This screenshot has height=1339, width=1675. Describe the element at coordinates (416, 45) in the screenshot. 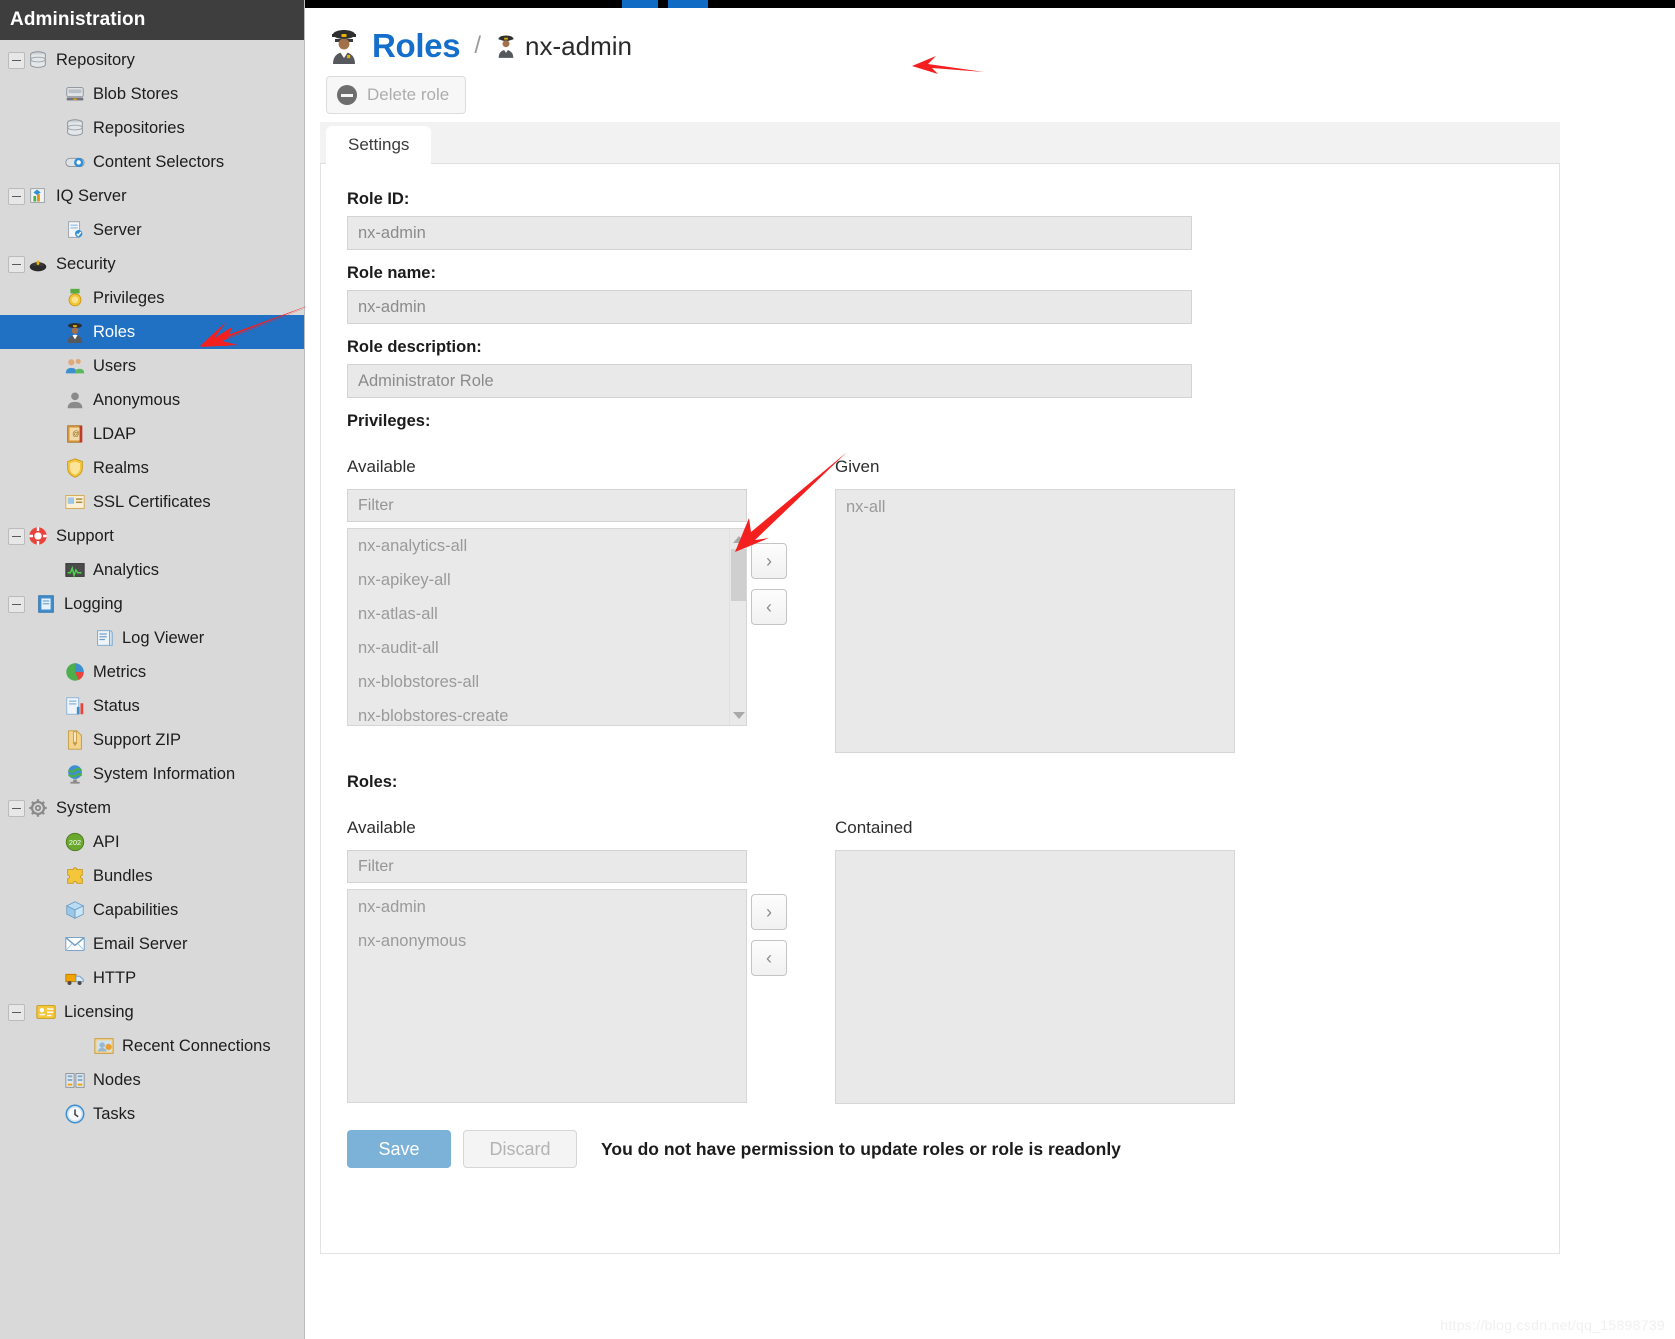

I see `page-title: Roles` at that location.